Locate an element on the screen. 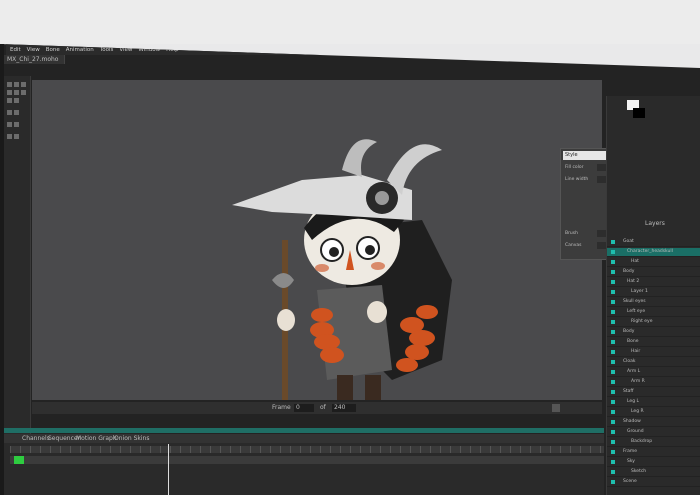  document-tab: MX_Chi_27.moho is located at coordinates (34, 59).